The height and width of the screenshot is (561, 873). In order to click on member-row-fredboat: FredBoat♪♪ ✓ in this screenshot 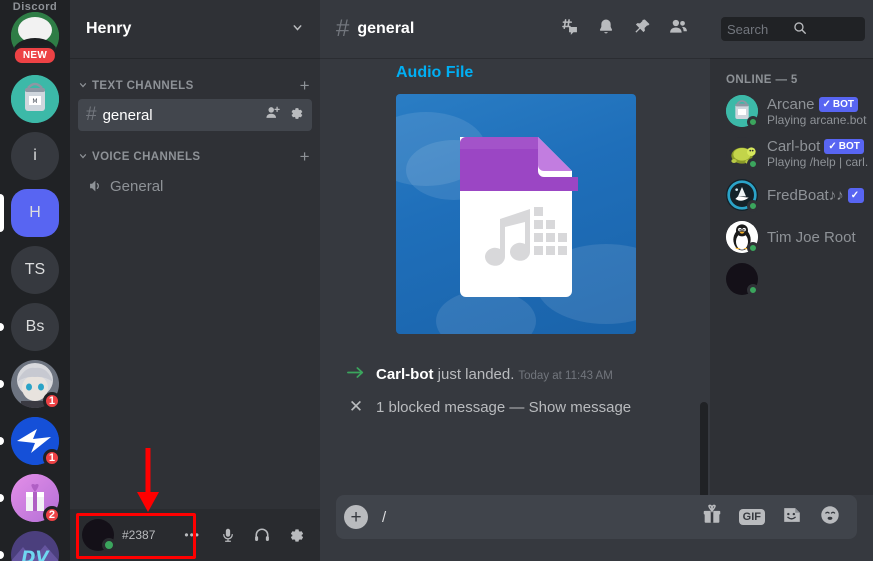, I will do `click(791, 195)`.